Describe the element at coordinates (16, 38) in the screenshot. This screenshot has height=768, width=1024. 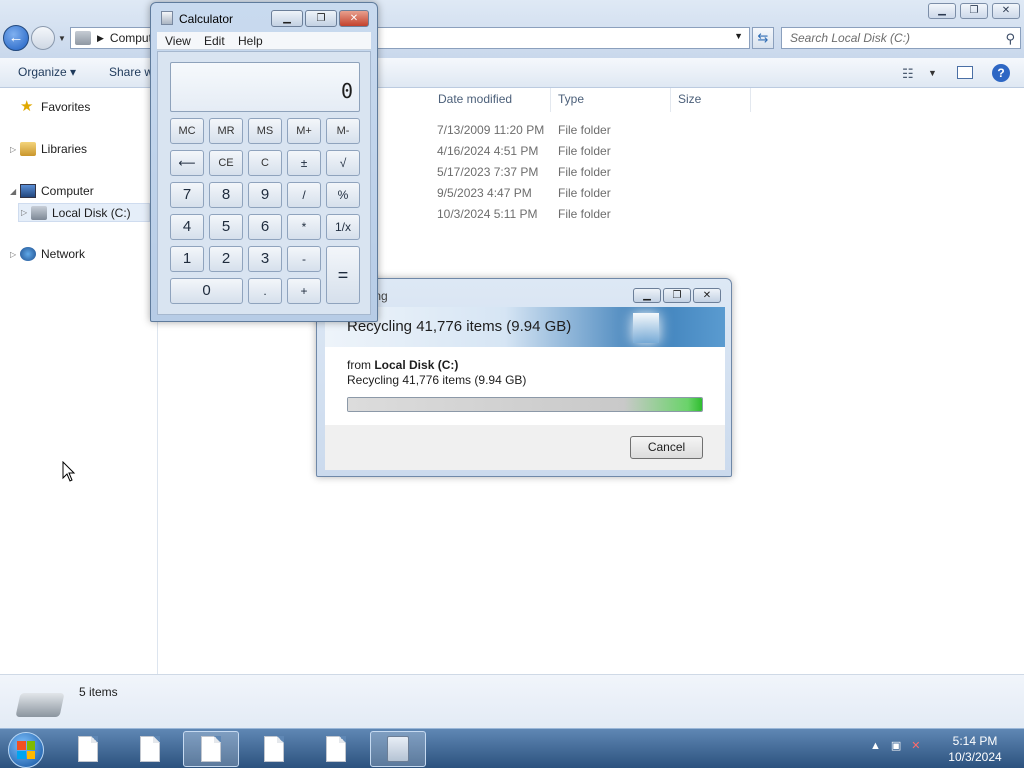
I see `back-button: ←` at that location.